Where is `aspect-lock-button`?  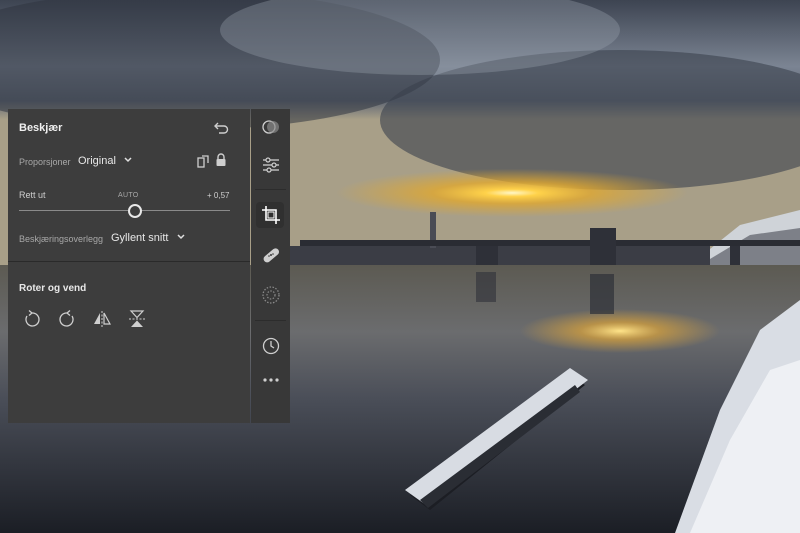
aspect-lock-button is located at coordinates (221, 160).